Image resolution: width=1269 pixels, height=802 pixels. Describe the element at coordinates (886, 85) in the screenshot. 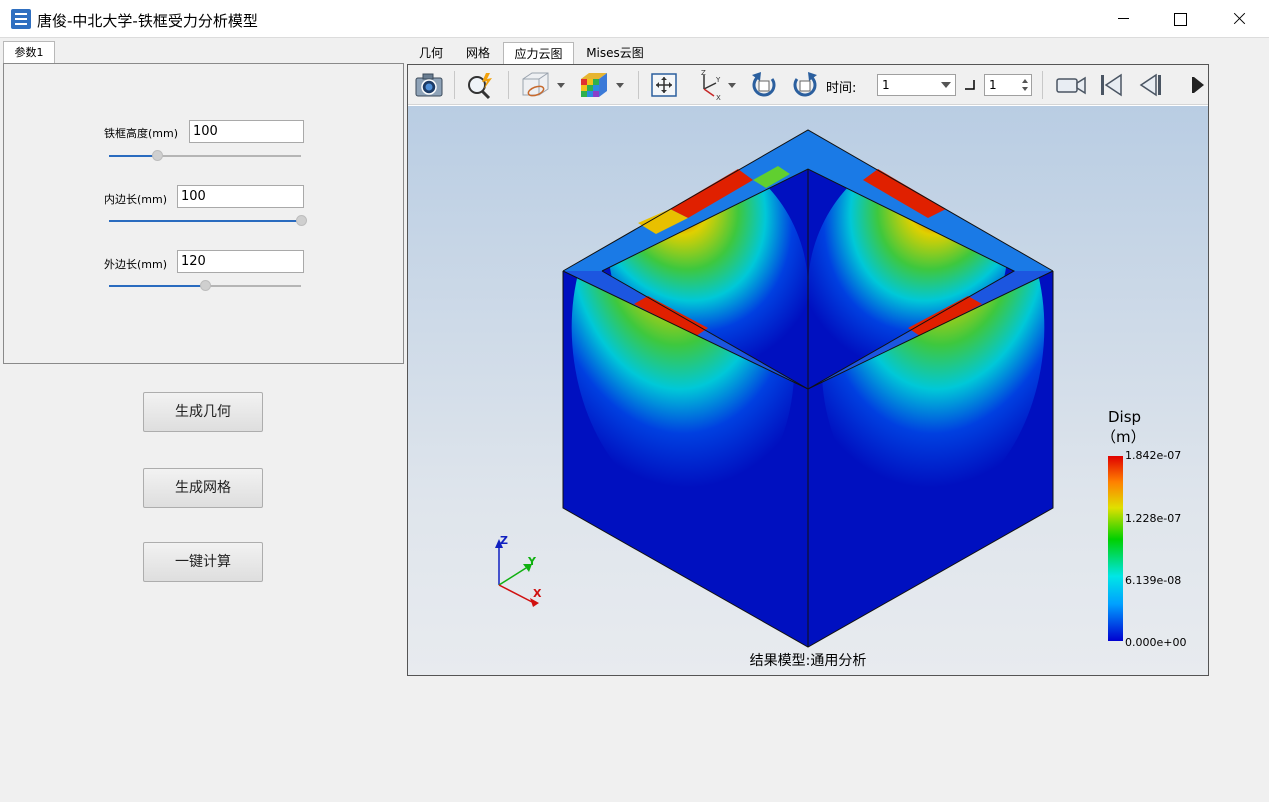

I see `time-select-value: 1` at that location.